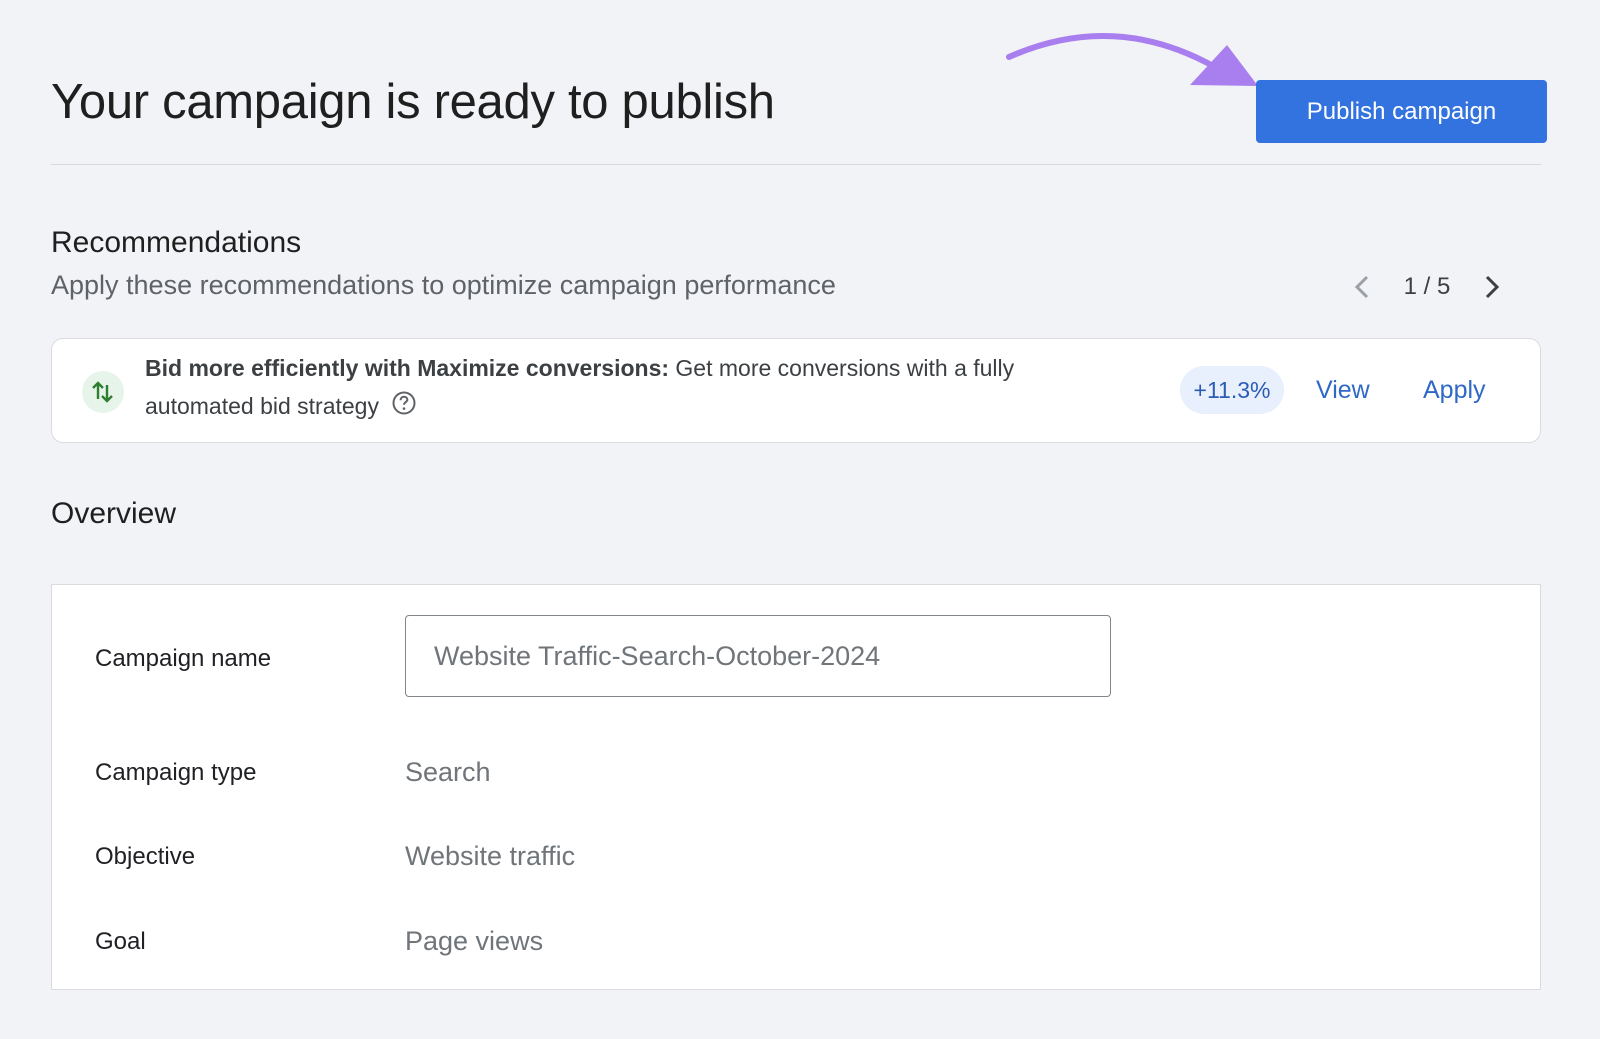  Describe the element at coordinates (796, 164) in the screenshot. I see `header-divider` at that location.